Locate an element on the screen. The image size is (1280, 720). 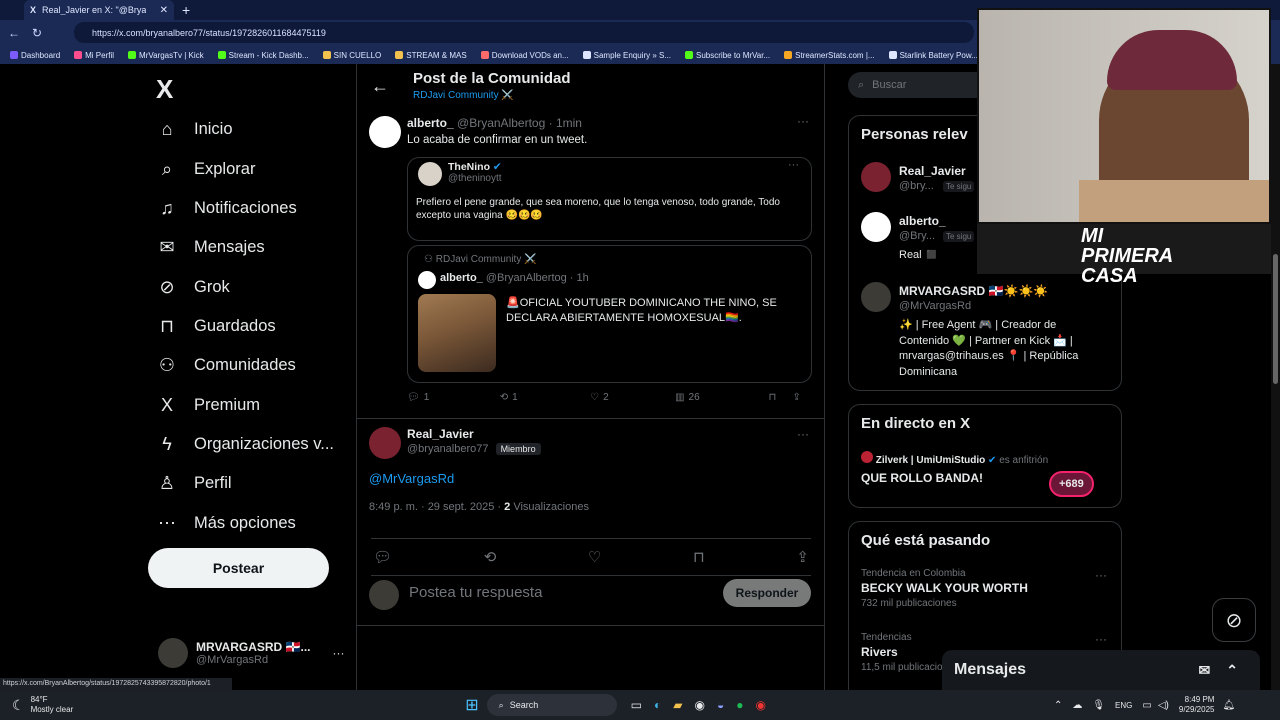
tweet-actions: 💬︎ 1 ⟲ 1 ♡ 2 ▥ 26 ⊓ ⇪ is located at coordinates (612, 397).